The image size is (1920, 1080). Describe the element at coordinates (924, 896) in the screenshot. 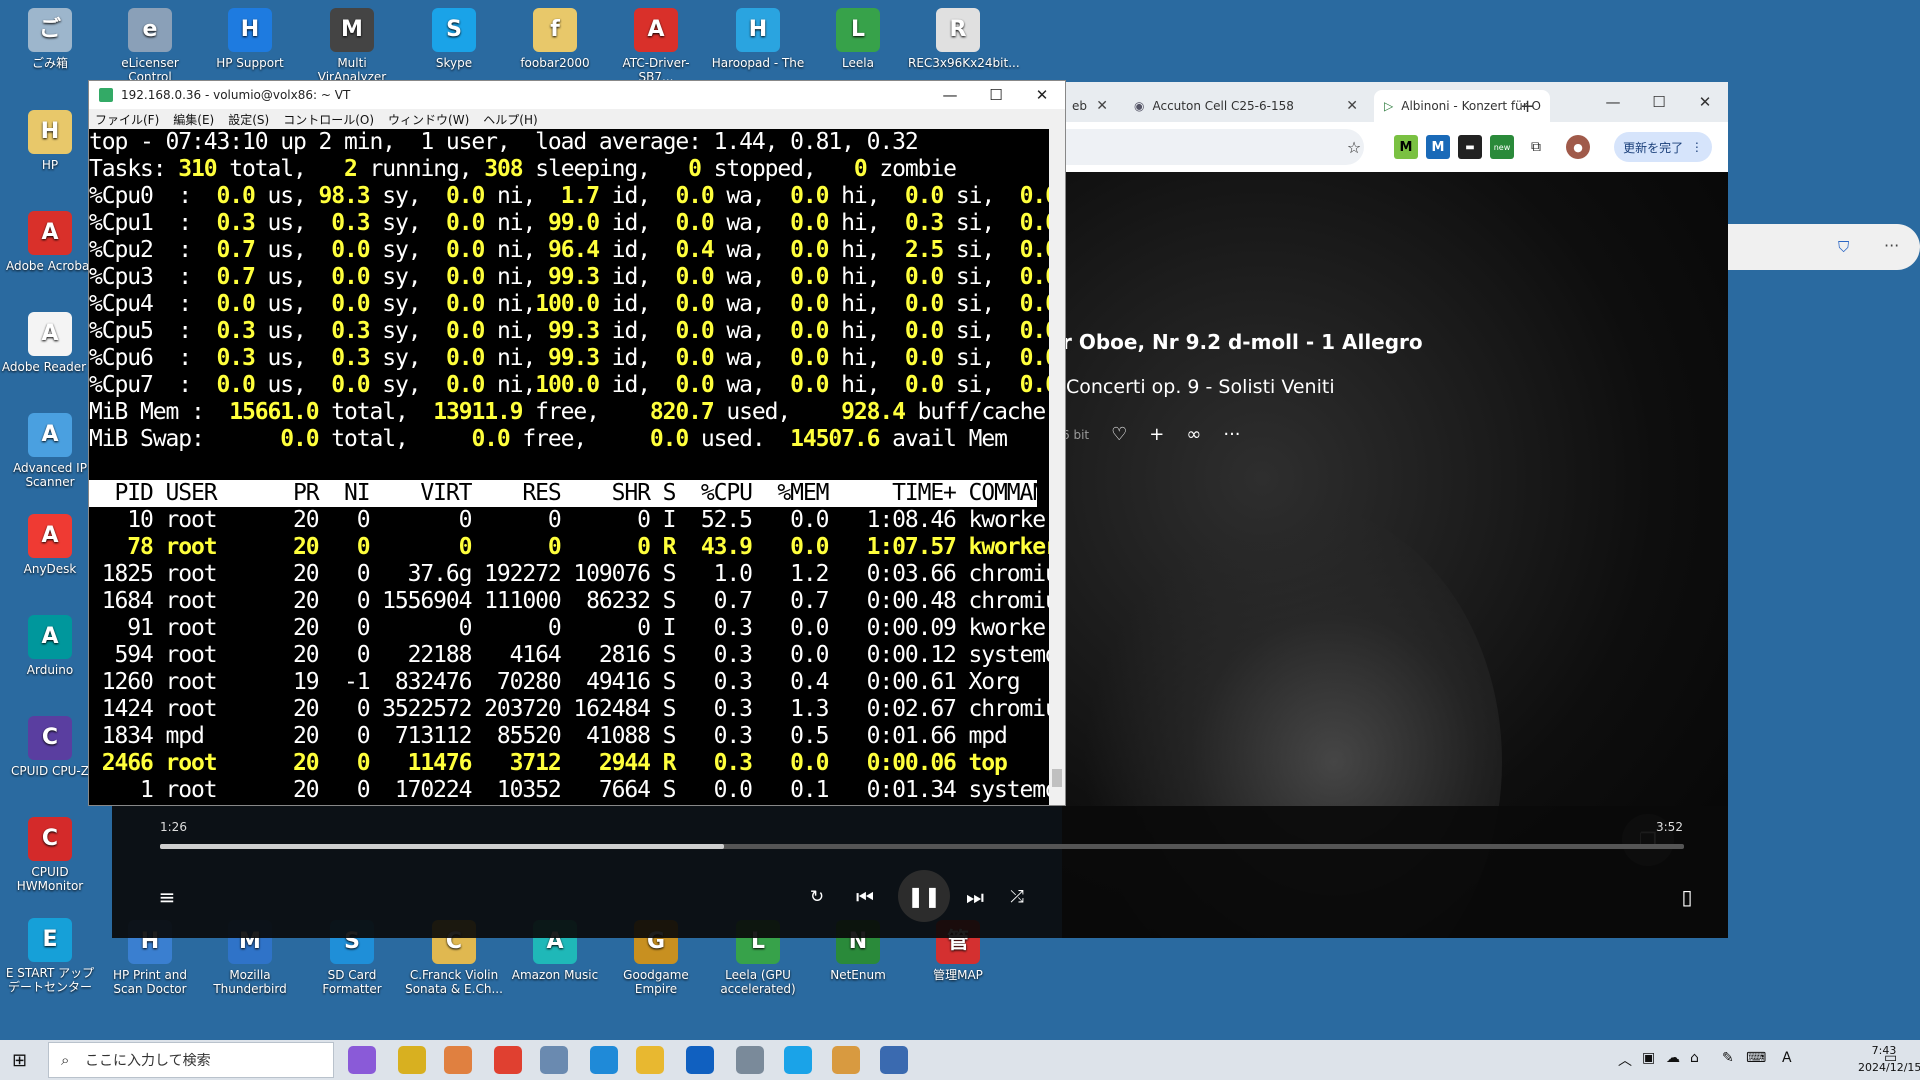

I see `pause-button: ❚❚` at that location.